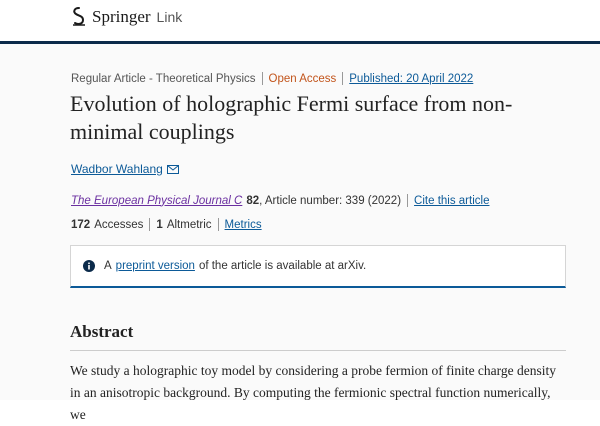 Image resolution: width=600 pixels, height=426 pixels. Describe the element at coordinates (300, 22) in the screenshot. I see `top-bar: Springer Link` at that location.